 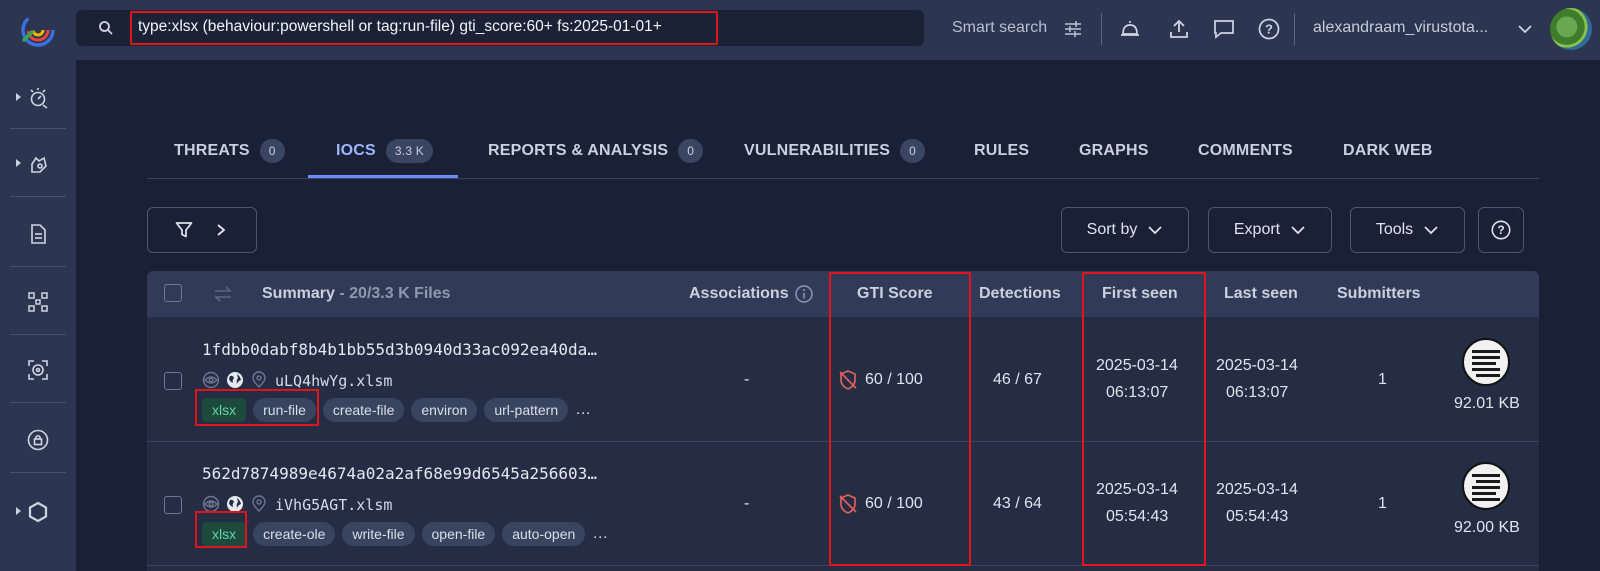 I want to click on upload-icon, so click(x=1179, y=29).